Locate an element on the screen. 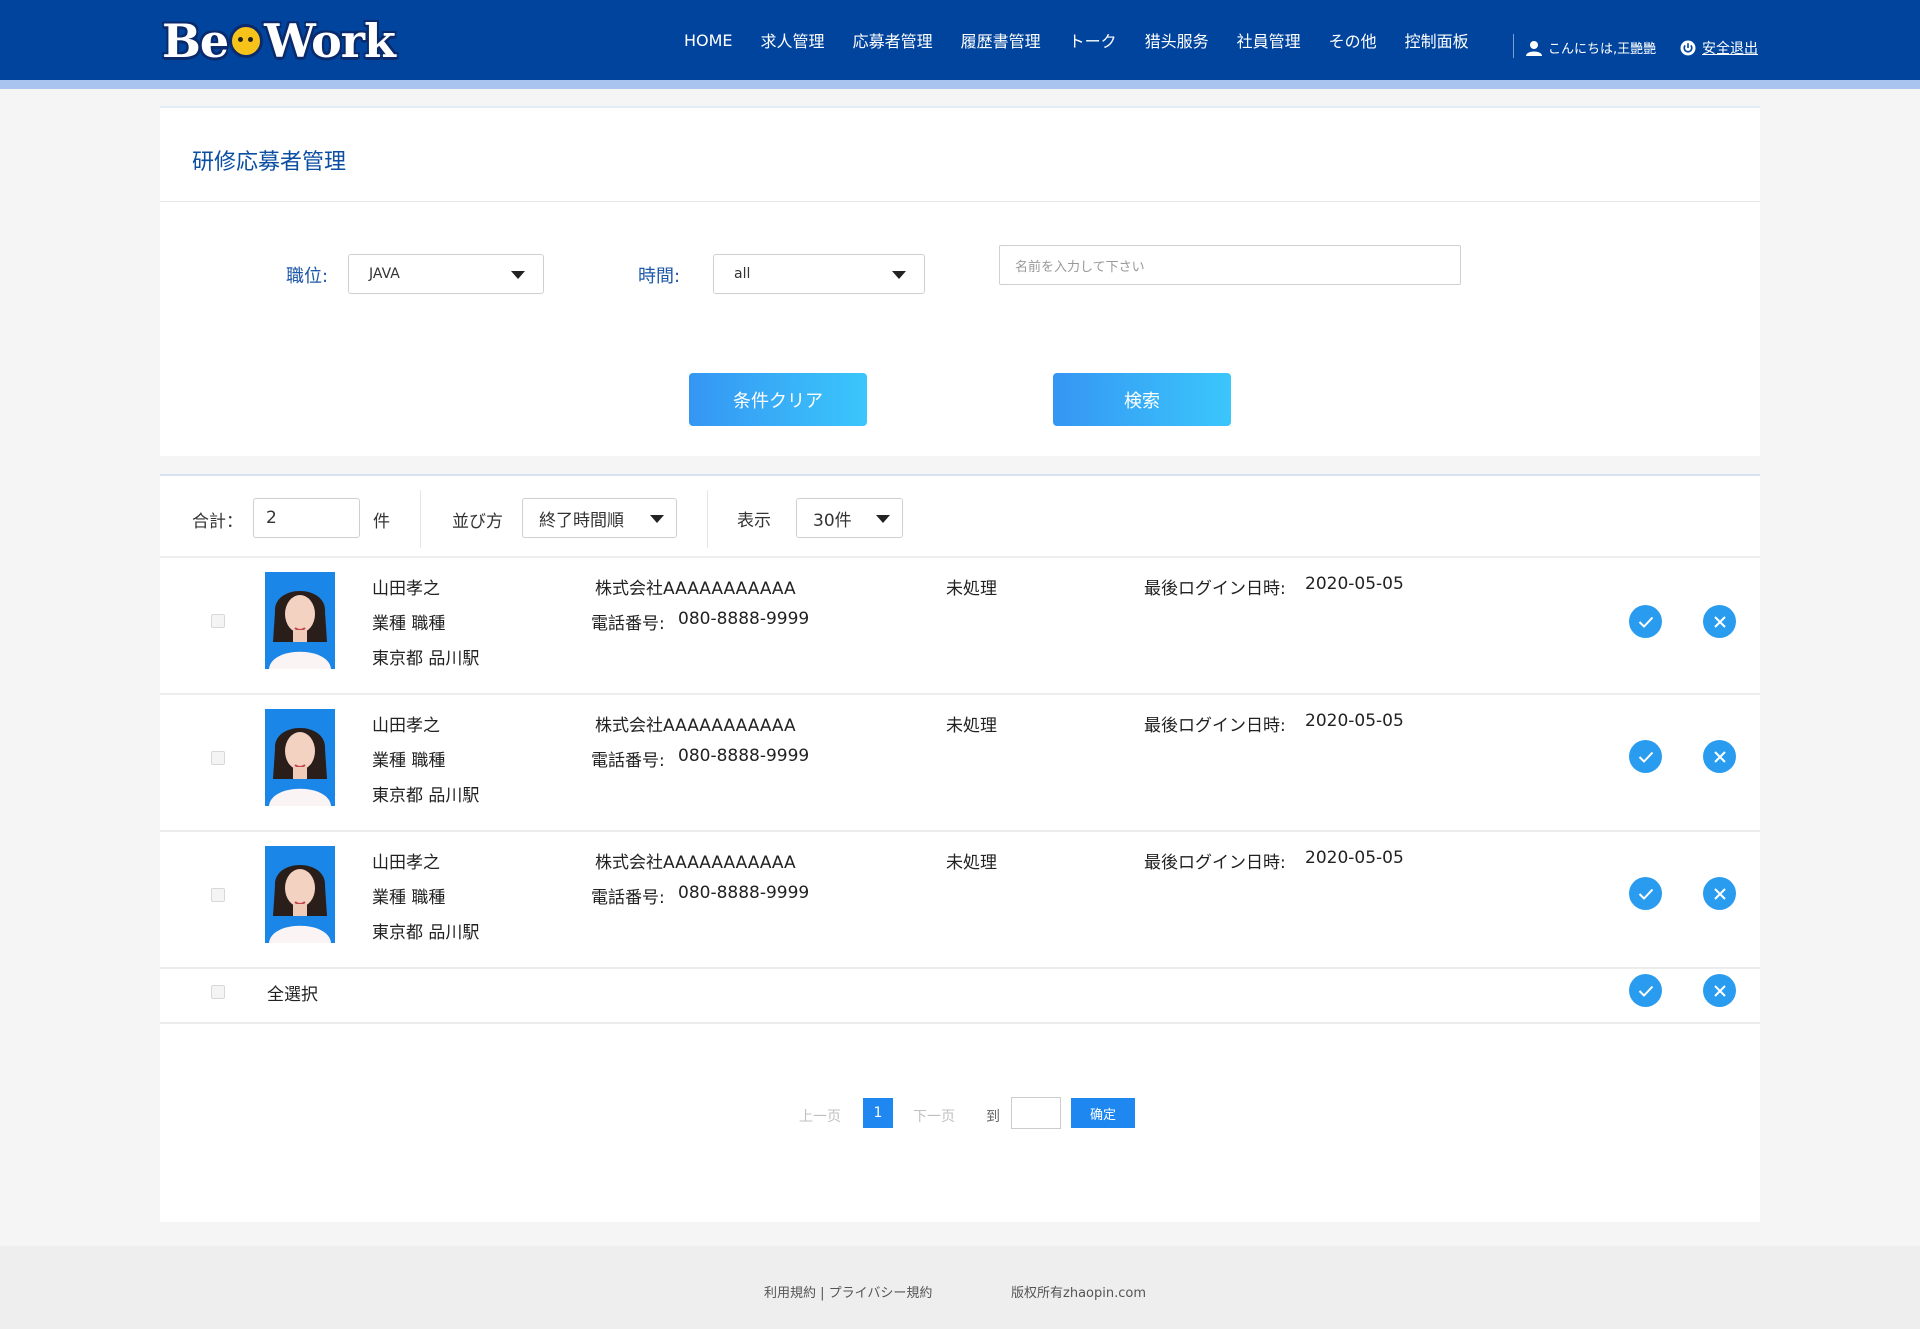 Image resolution: width=1920 pixels, height=1329 pixels. prev-page-link: 上一页 is located at coordinates (820, 1116).